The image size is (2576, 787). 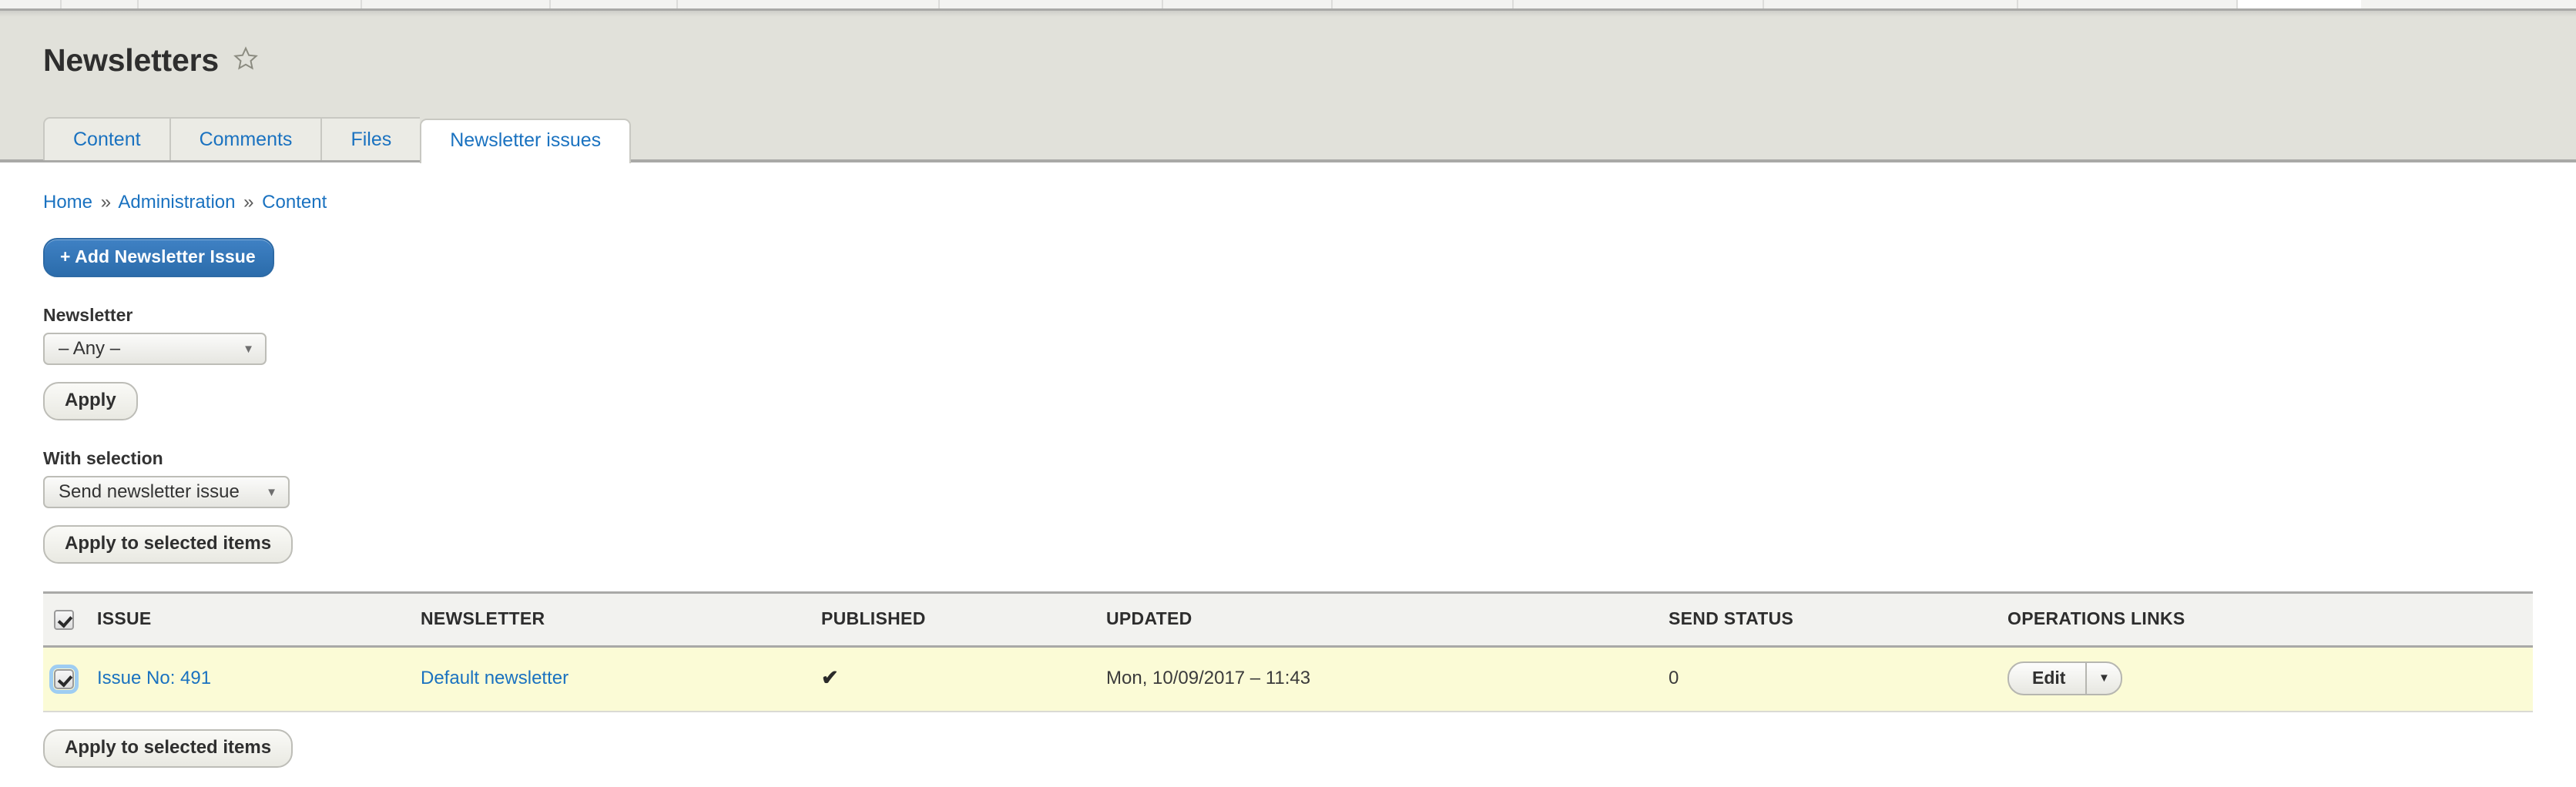 I want to click on column-header-send-status: SEND STATUS, so click(x=1838, y=619).